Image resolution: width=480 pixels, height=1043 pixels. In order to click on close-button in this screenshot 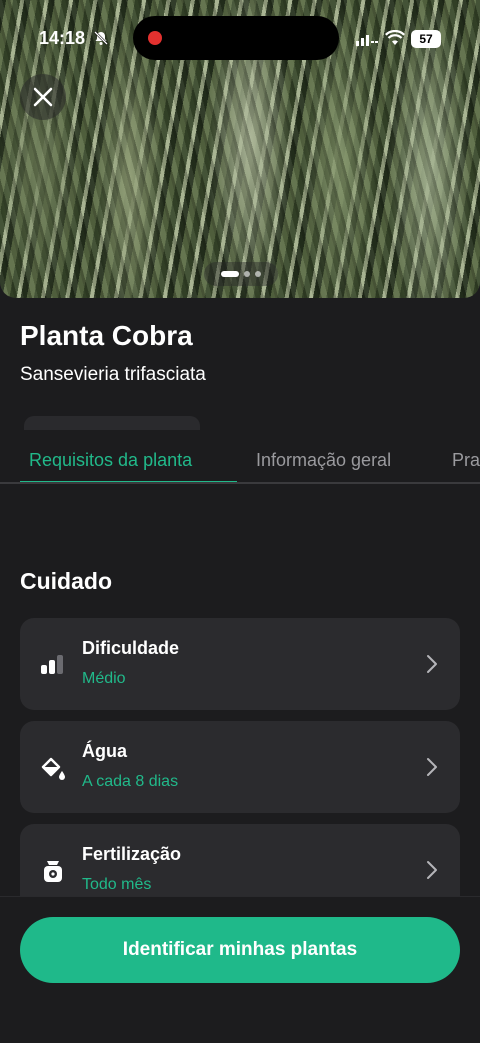, I will do `click(43, 97)`.